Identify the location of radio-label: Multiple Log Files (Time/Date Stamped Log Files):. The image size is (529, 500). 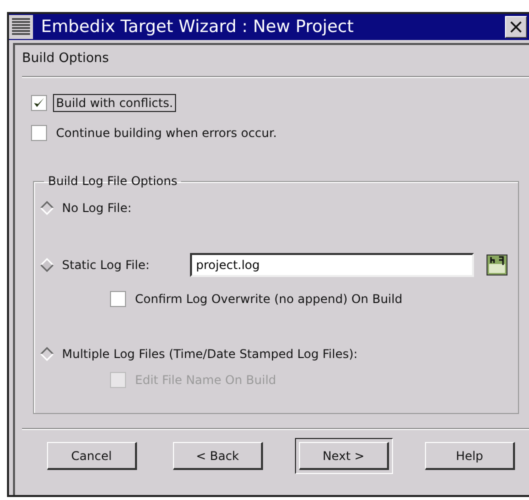
(210, 354).